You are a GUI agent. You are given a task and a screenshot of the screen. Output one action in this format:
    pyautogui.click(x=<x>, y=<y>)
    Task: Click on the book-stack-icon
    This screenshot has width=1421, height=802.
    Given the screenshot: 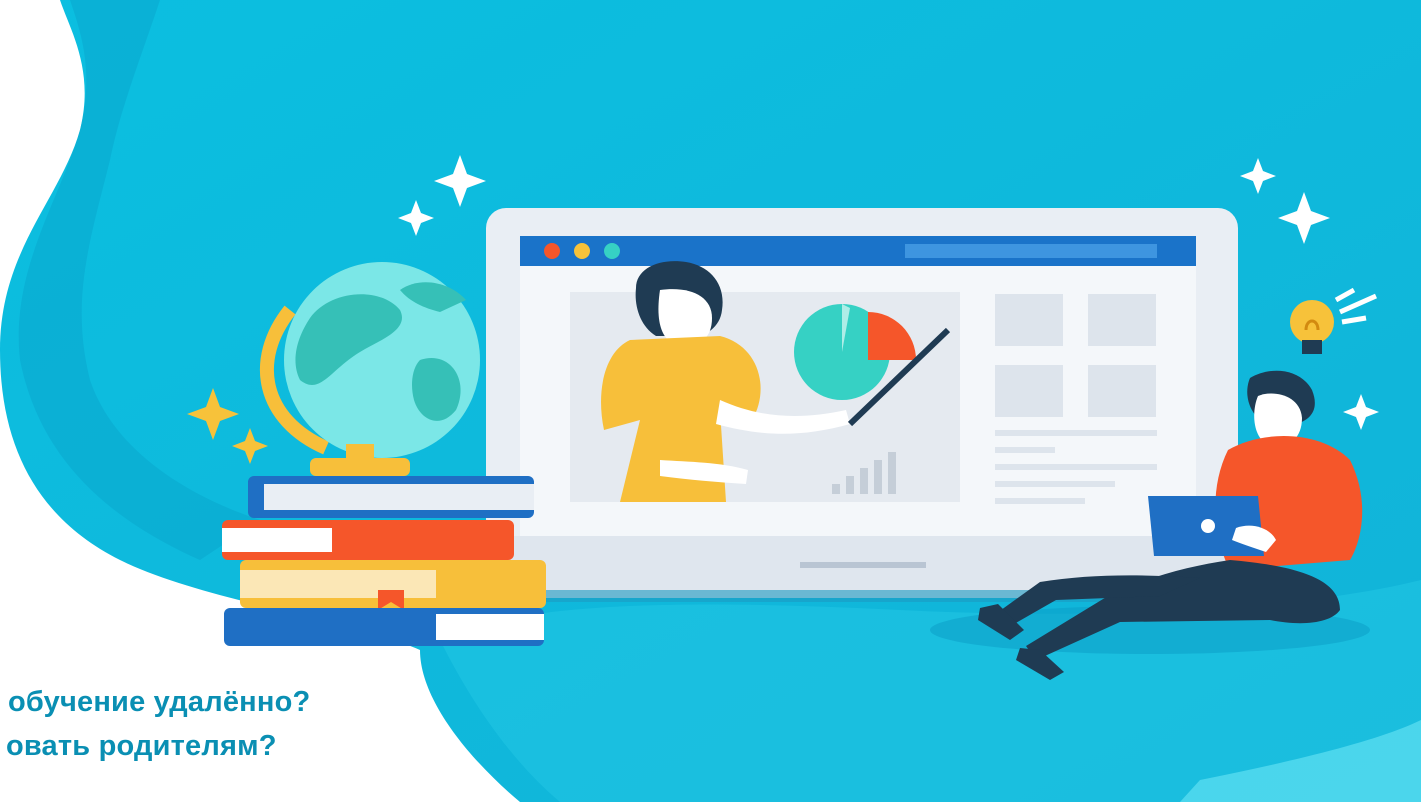 What is the action you would take?
    pyautogui.click(x=384, y=561)
    